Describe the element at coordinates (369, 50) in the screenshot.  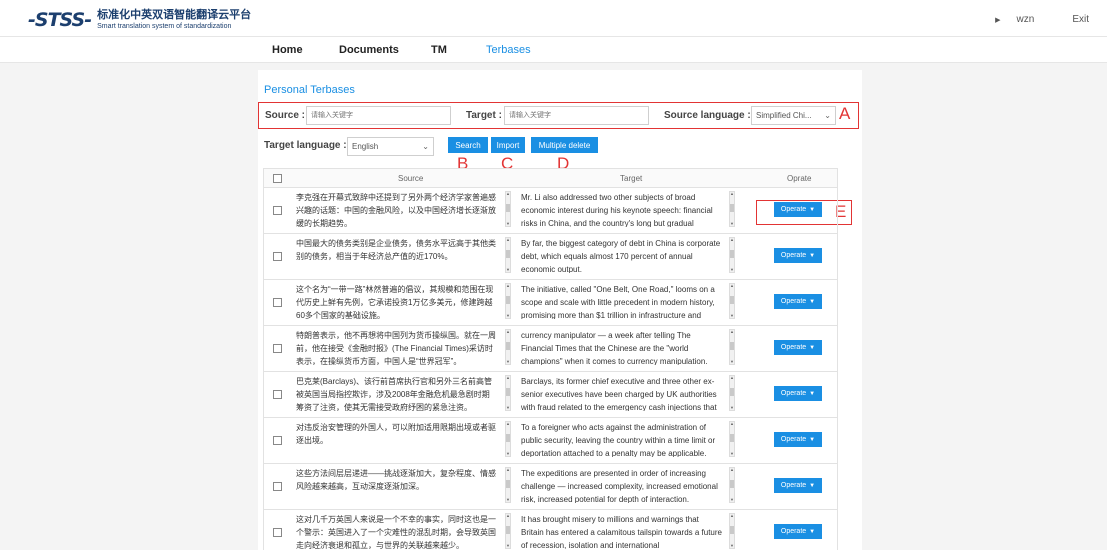
I see `nav-documents: Documents` at that location.